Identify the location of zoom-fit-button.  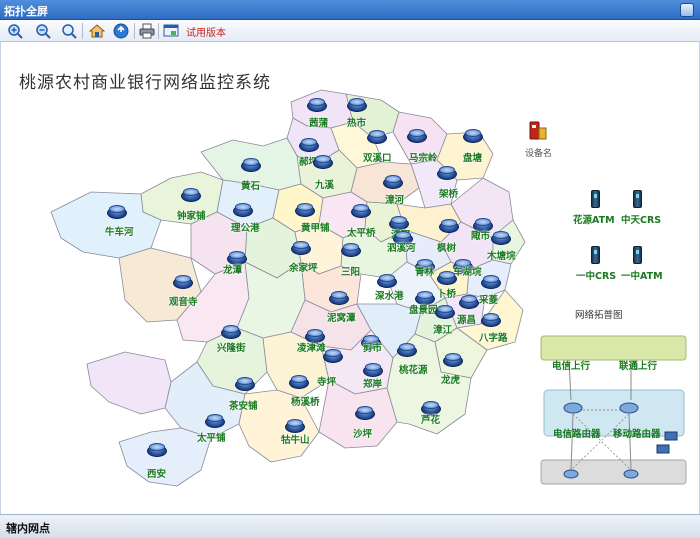
(69, 31).